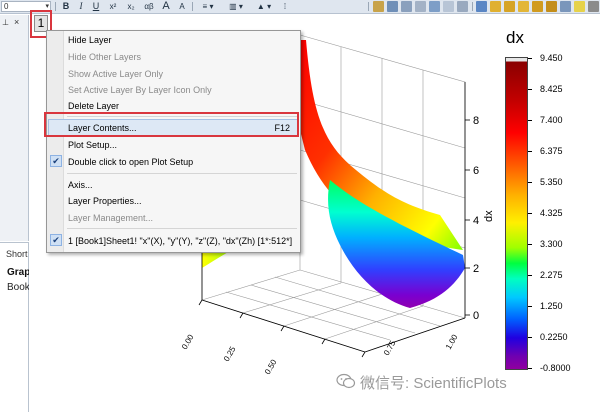 This screenshot has width=600, height=412. What do you see at coordinates (516, 213) in the screenshot?
I see `colorbar` at bounding box center [516, 213].